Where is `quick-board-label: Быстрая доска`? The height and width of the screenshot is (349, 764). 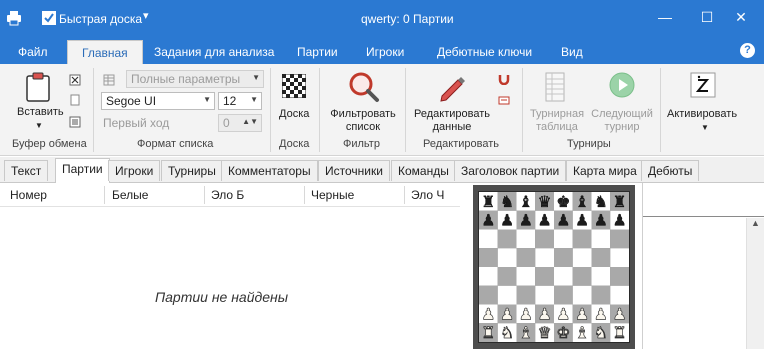
quick-board-label: Быстрая доска is located at coordinates (100, 19).